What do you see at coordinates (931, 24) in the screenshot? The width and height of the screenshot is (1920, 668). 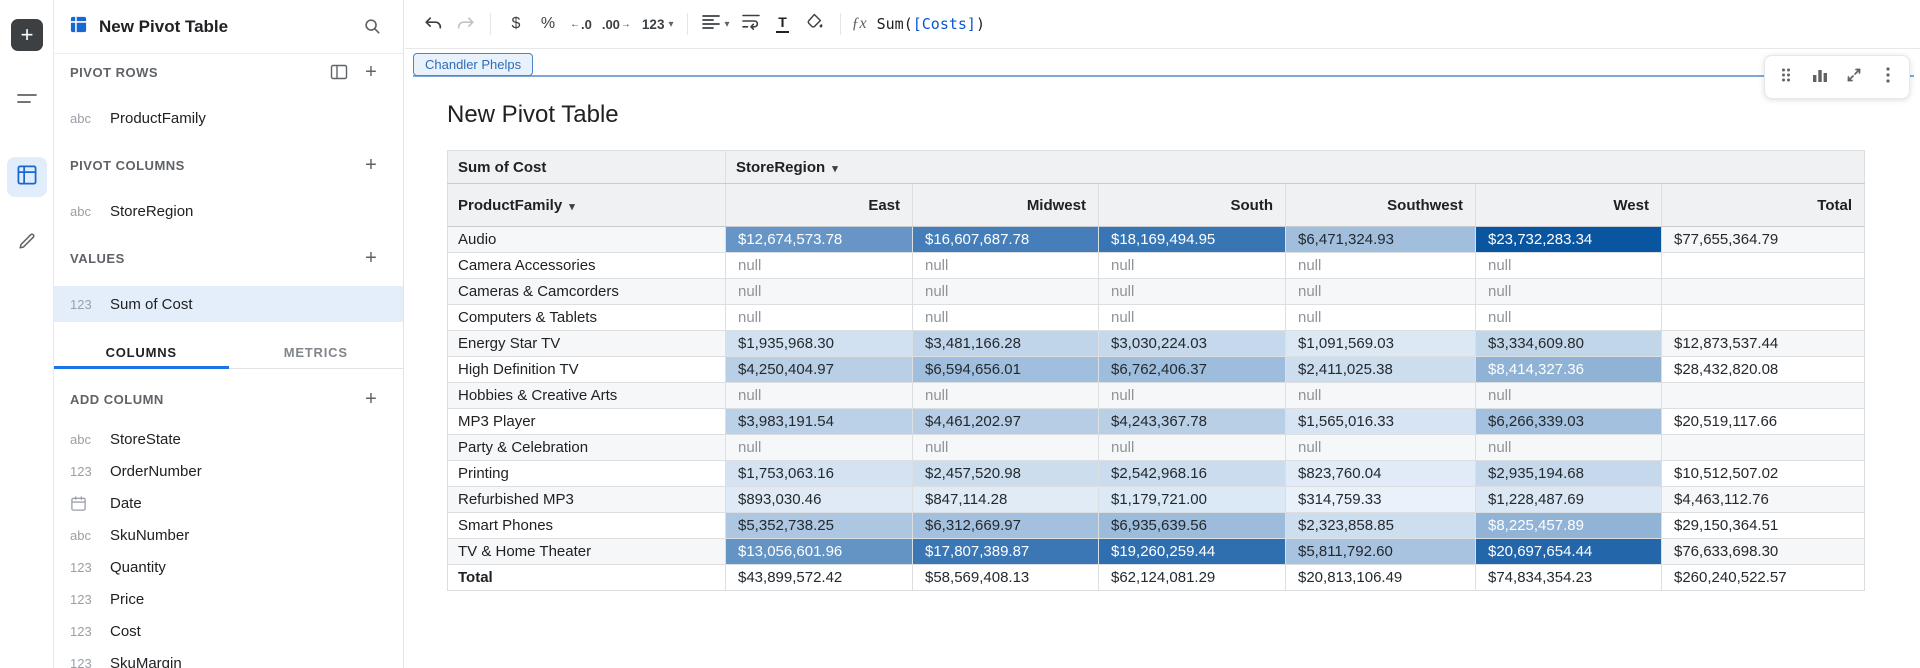 I see `formula-input: Sum([Costs])` at bounding box center [931, 24].